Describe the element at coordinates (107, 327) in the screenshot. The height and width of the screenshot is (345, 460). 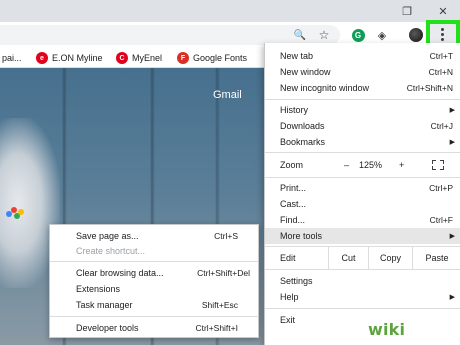
I see `menu-item-label: Developer tools` at that location.